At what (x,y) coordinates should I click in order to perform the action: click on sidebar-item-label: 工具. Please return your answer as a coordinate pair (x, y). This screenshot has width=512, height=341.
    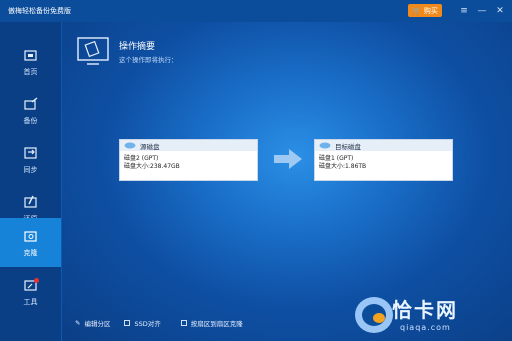
    Looking at the image, I should click on (30, 301).